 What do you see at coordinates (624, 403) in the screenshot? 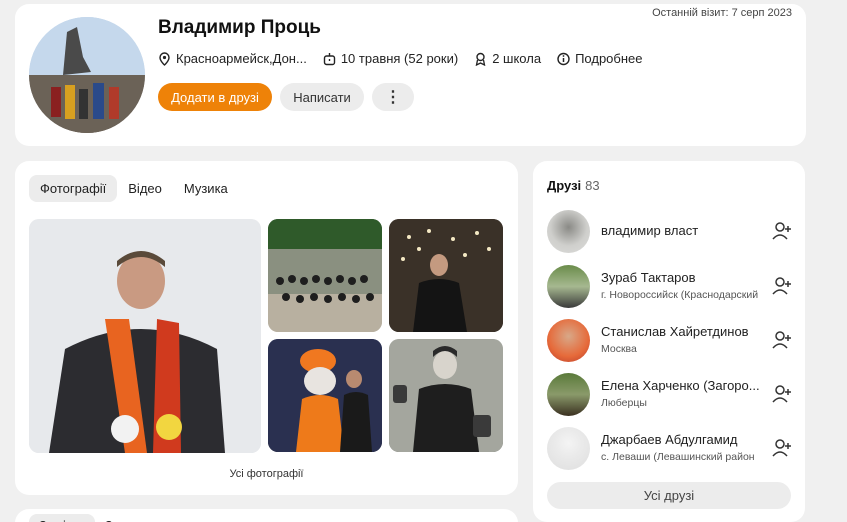
I see `friend-location: Люберцы` at bounding box center [624, 403].